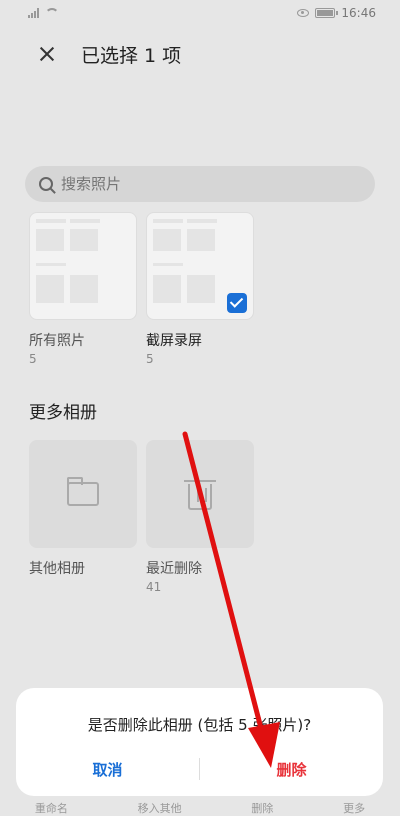 The image size is (400, 816). Describe the element at coordinates (46, 184) in the screenshot. I see `search-icon` at that location.